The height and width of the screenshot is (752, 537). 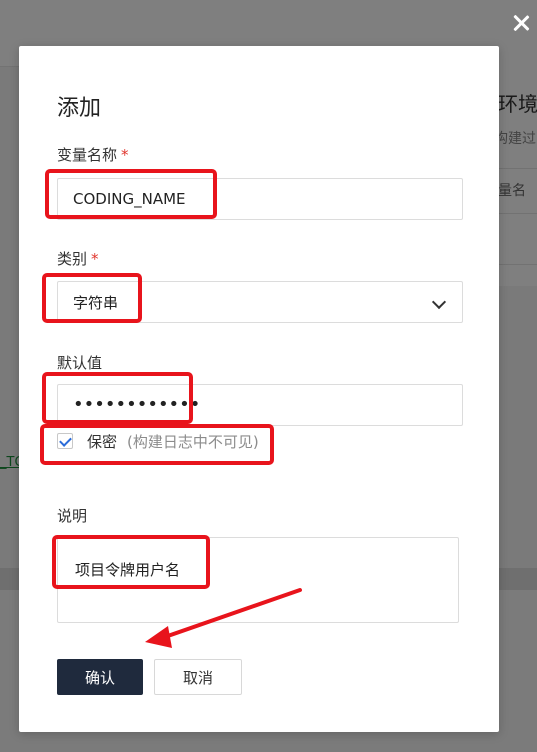 I want to click on close-icon, so click(x=521, y=23).